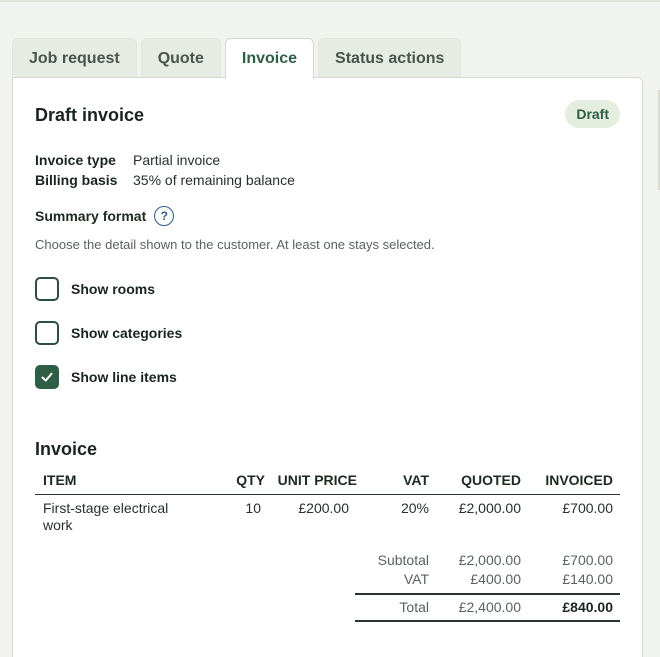 This screenshot has height=657, width=660. I want to click on option-show-rooms: Show rooms, so click(95, 289).